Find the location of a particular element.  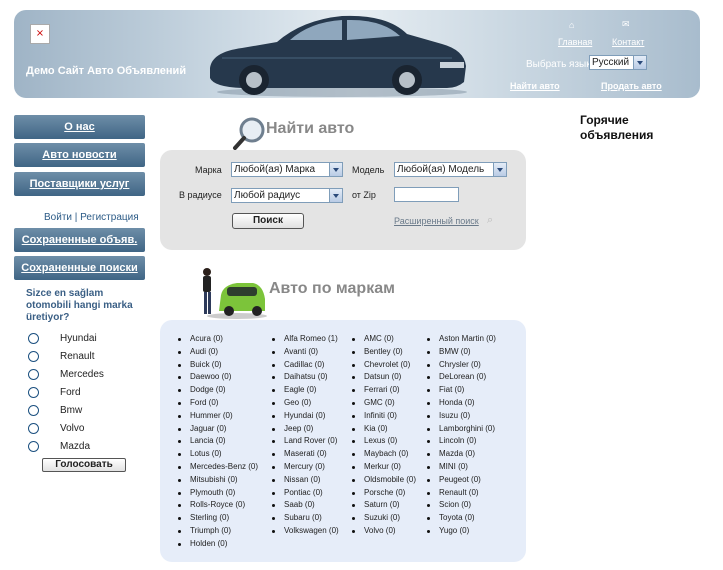

brand-link: Toyota (0) is located at coordinates (461, 518).